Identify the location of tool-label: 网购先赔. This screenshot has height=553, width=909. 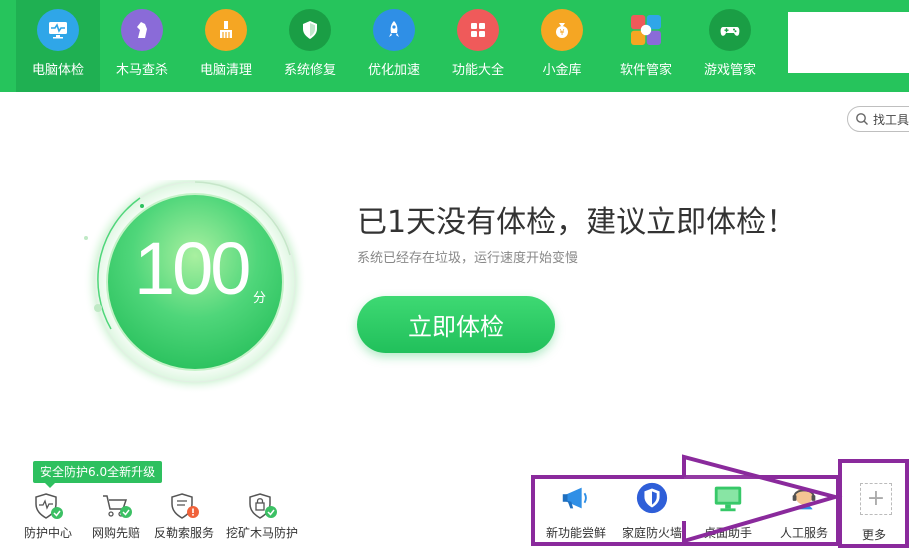
(116, 533).